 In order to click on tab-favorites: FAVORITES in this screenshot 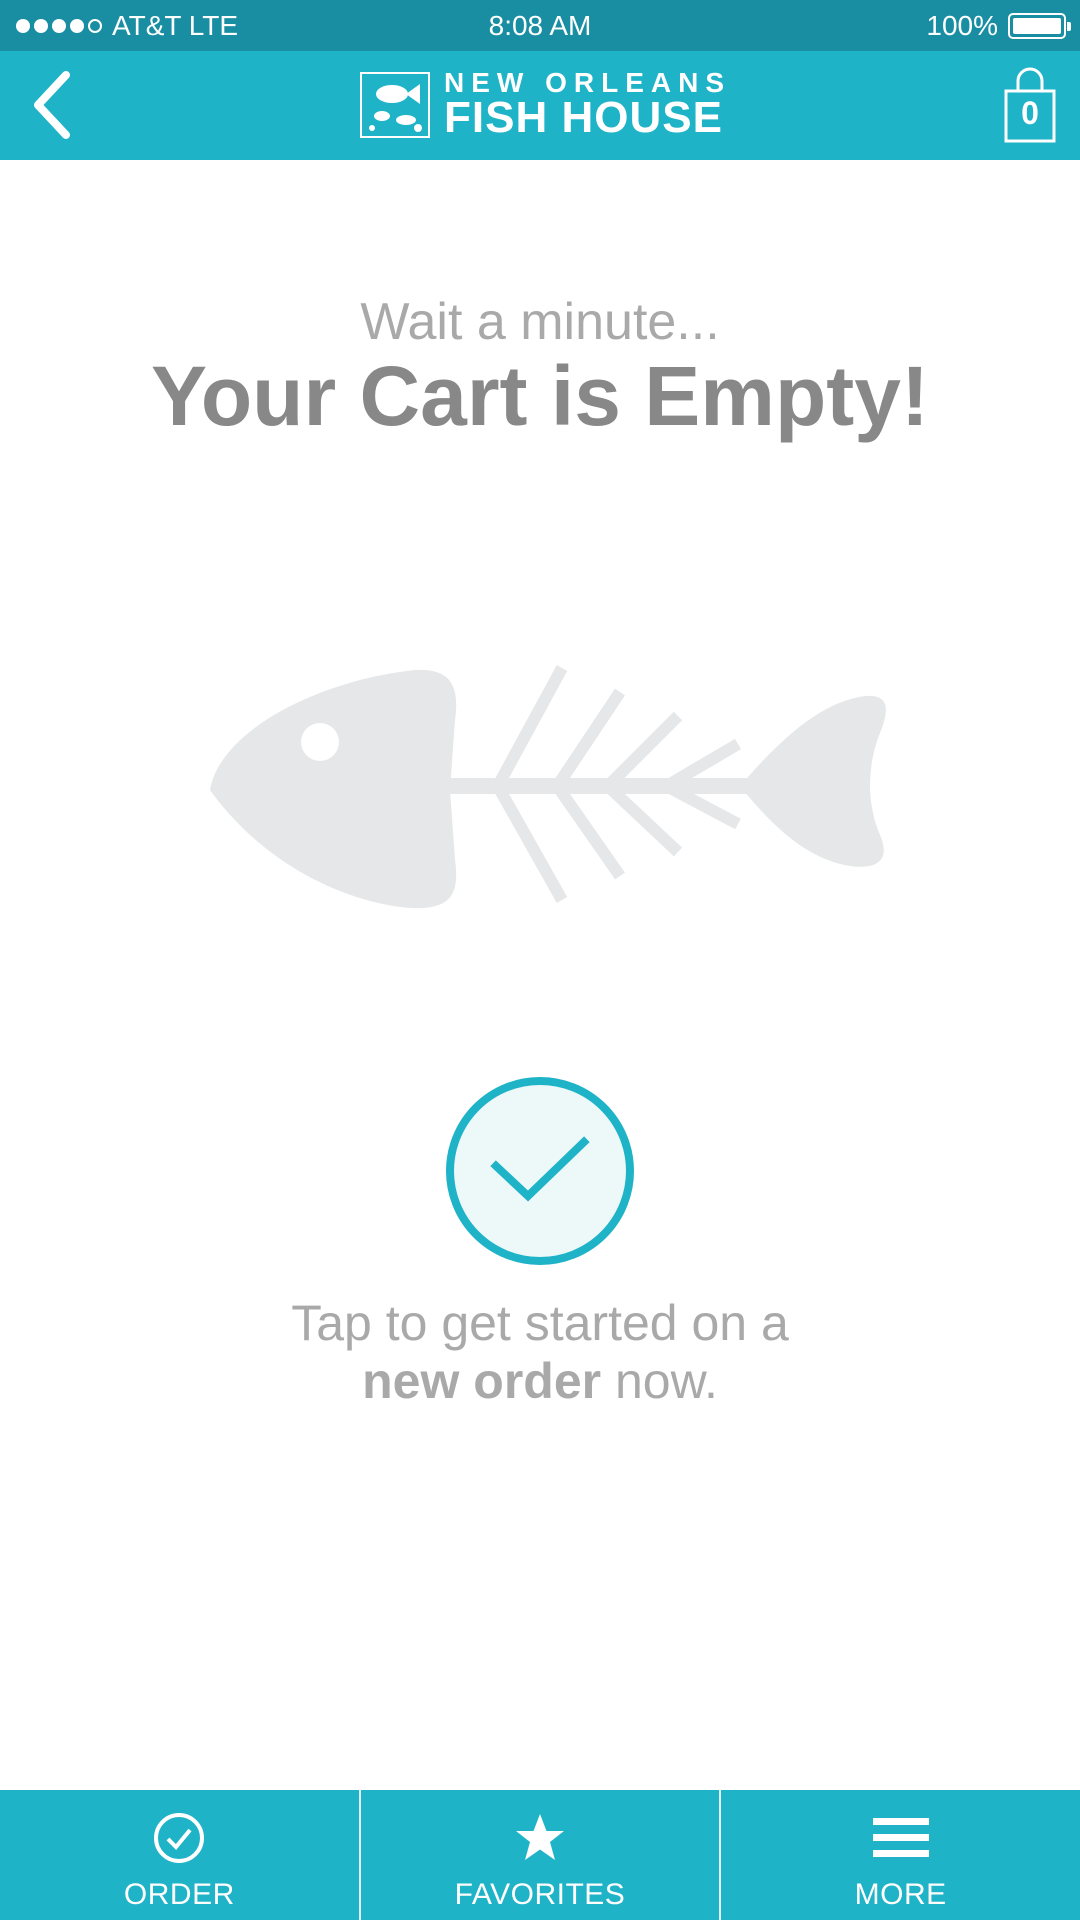, I will do `click(539, 1855)`.